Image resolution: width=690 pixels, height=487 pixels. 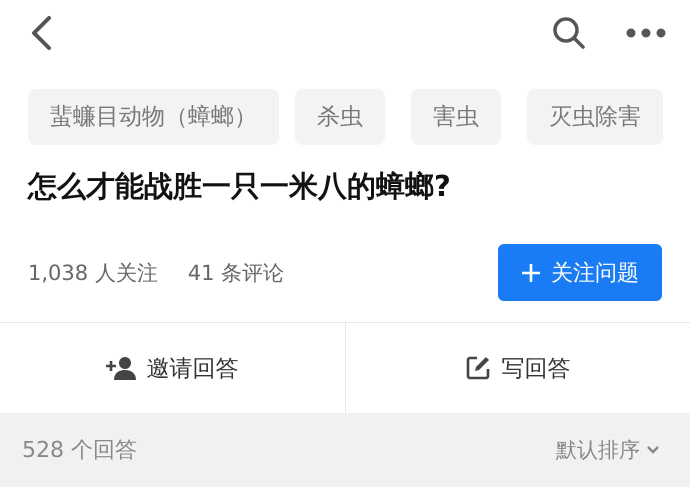 What do you see at coordinates (595, 117) in the screenshot?
I see `topic-tag: 灭虫除害` at bounding box center [595, 117].